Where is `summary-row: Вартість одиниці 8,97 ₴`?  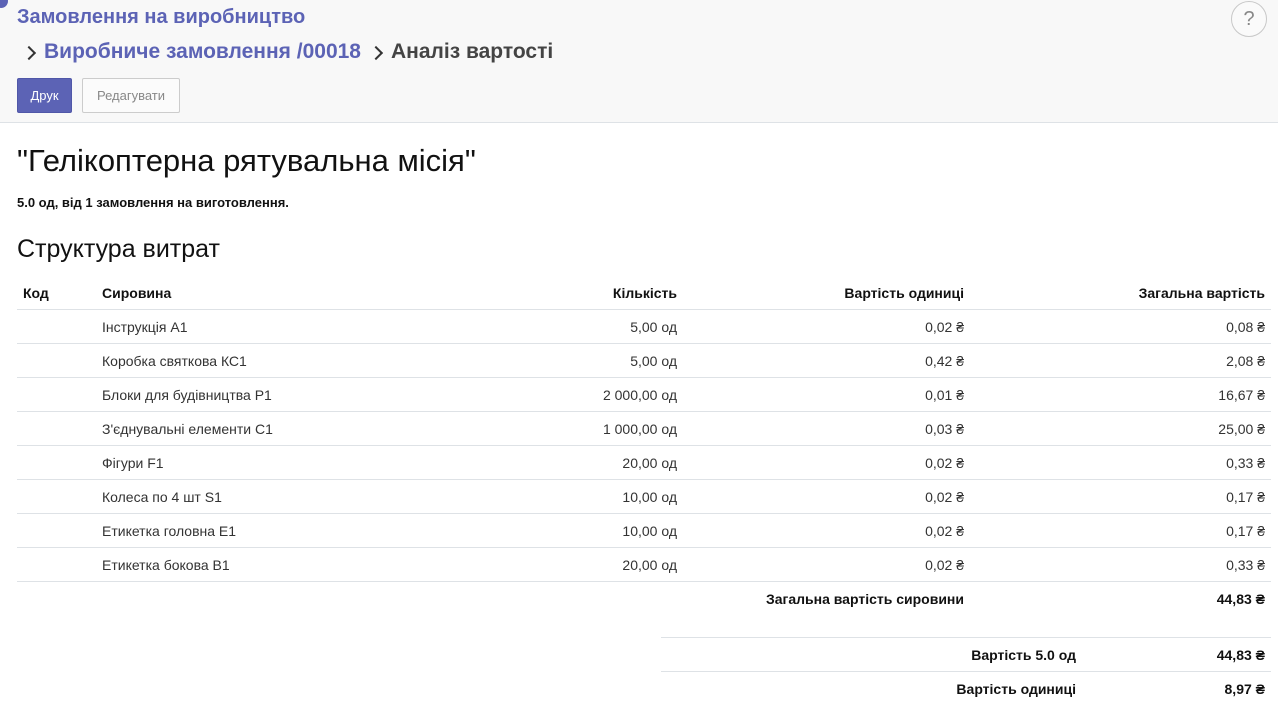
summary-row: Вартість одиниці 8,97 ₴ is located at coordinates (966, 689).